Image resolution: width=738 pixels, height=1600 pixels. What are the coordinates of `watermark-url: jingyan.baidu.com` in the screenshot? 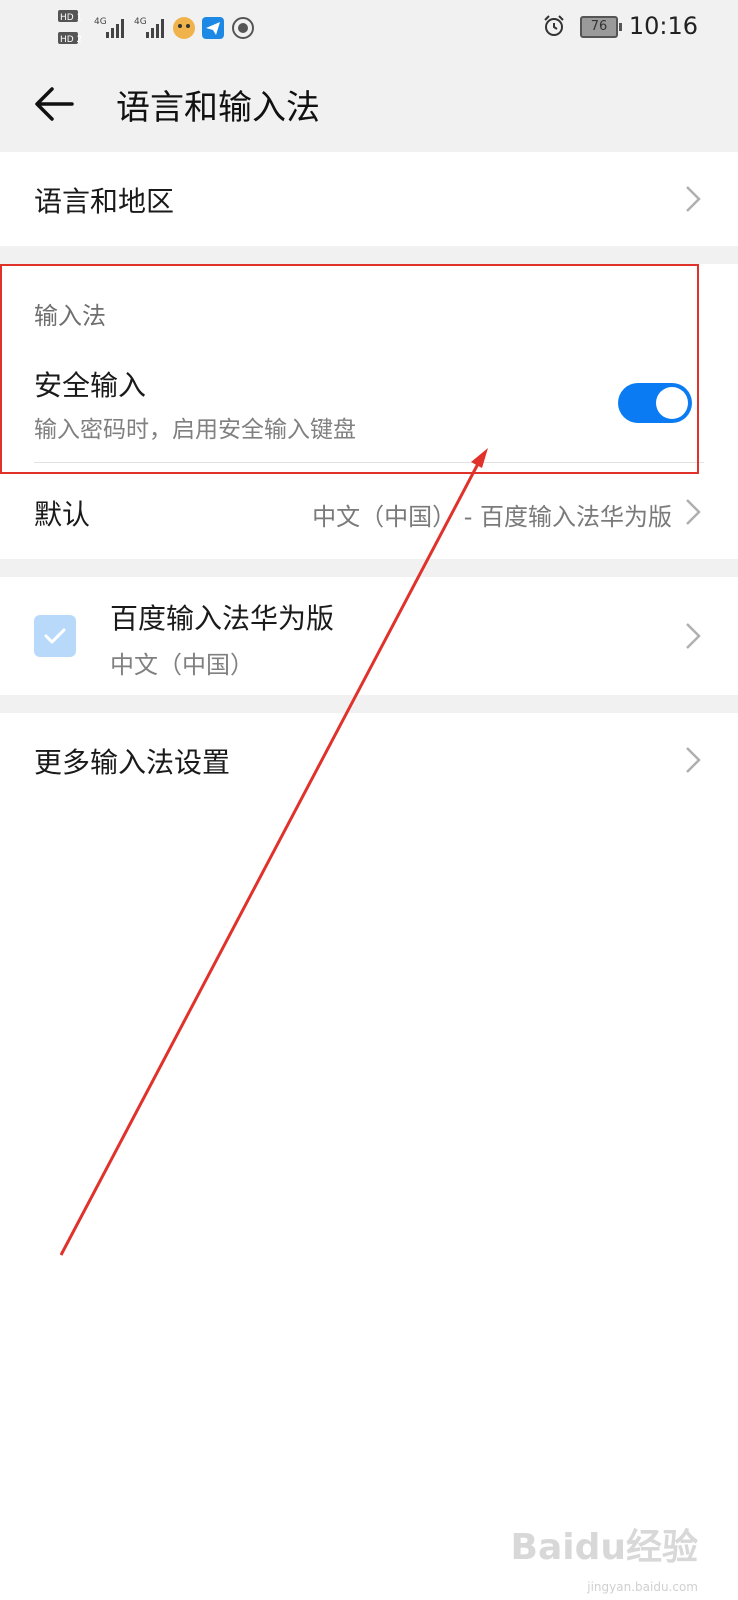 It's located at (642, 1587).